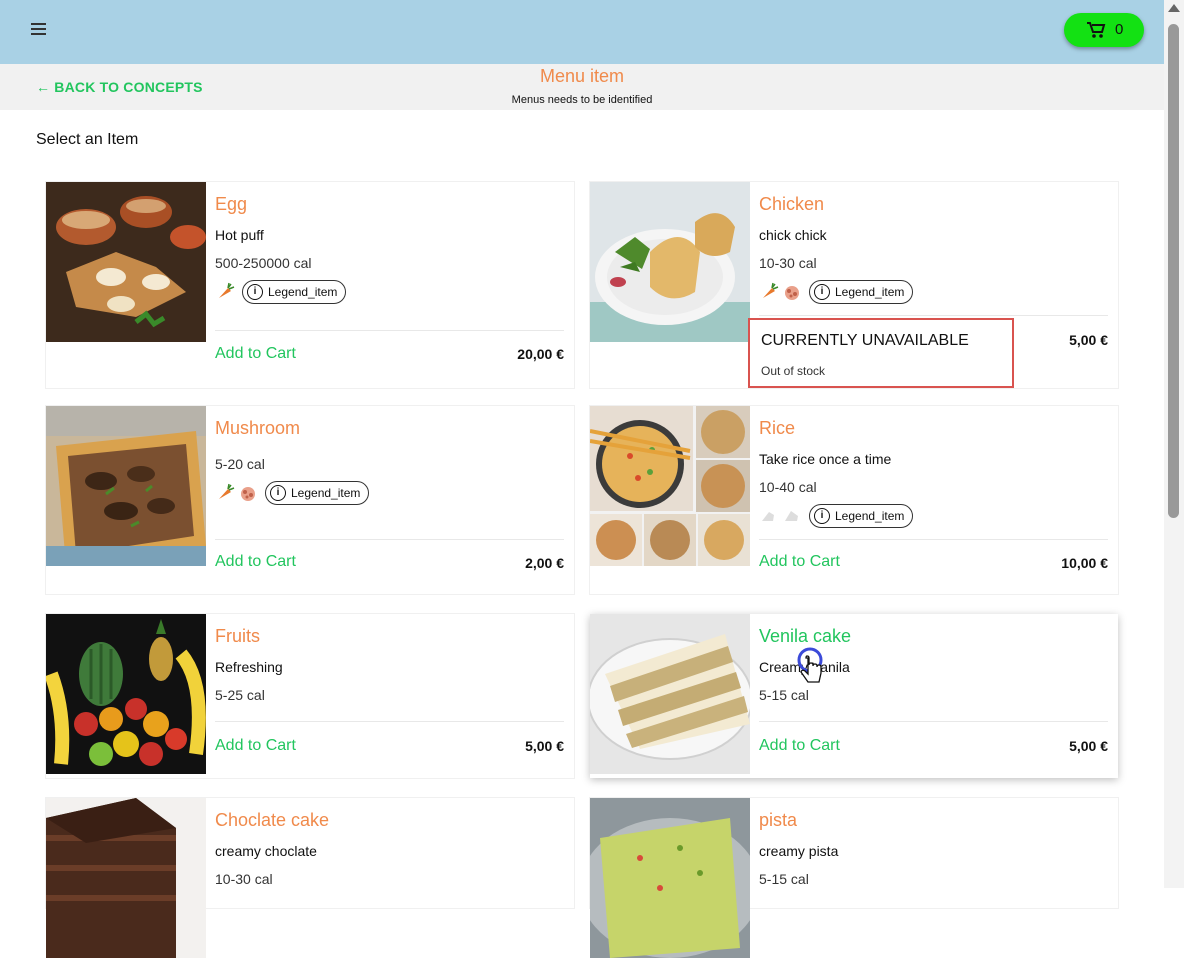  What do you see at coordinates (237, 636) in the screenshot?
I see `item-name: Fruits` at bounding box center [237, 636].